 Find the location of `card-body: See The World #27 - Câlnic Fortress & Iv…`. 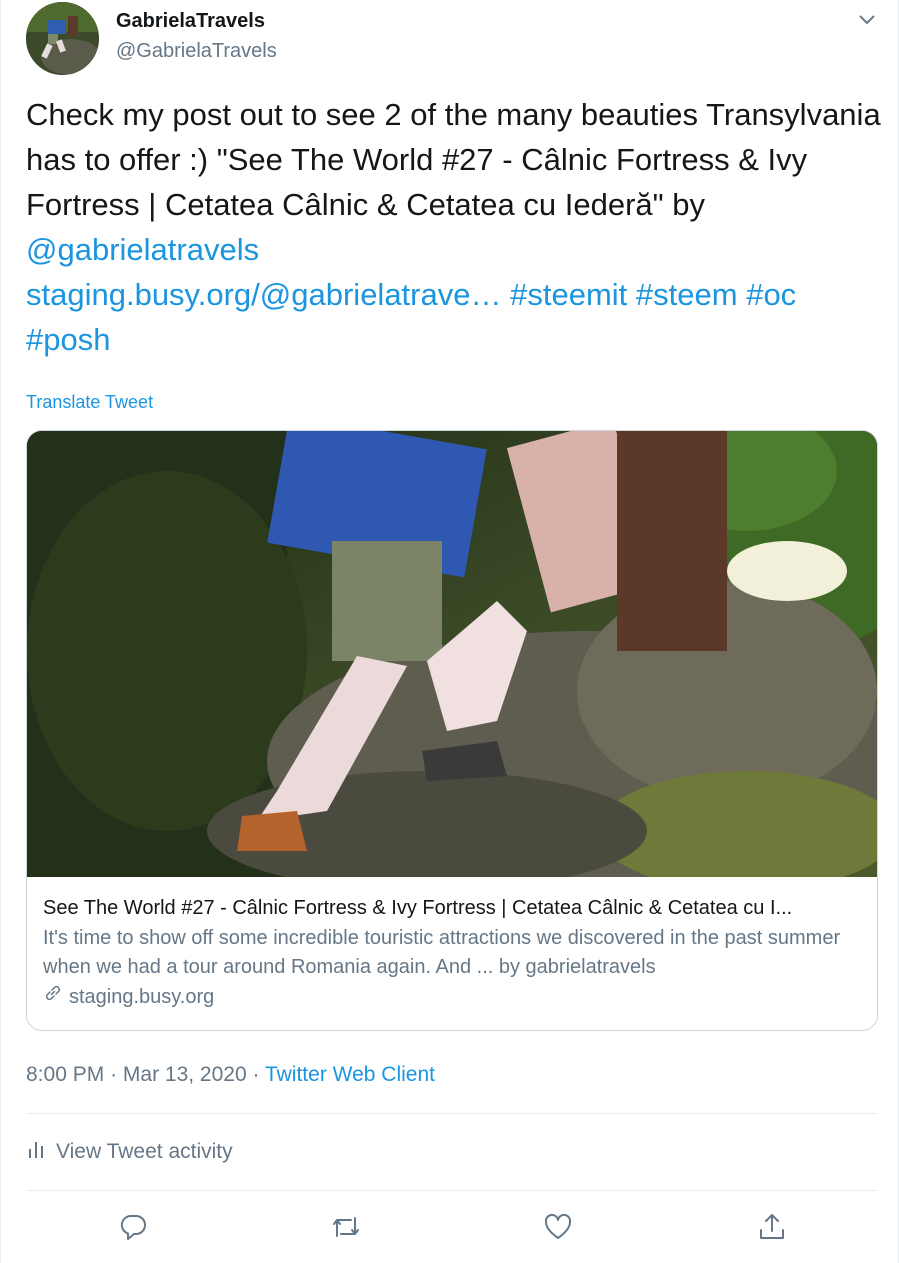

card-body: See The World #27 - Câlnic Fortress & Iv… is located at coordinates (454, 953).